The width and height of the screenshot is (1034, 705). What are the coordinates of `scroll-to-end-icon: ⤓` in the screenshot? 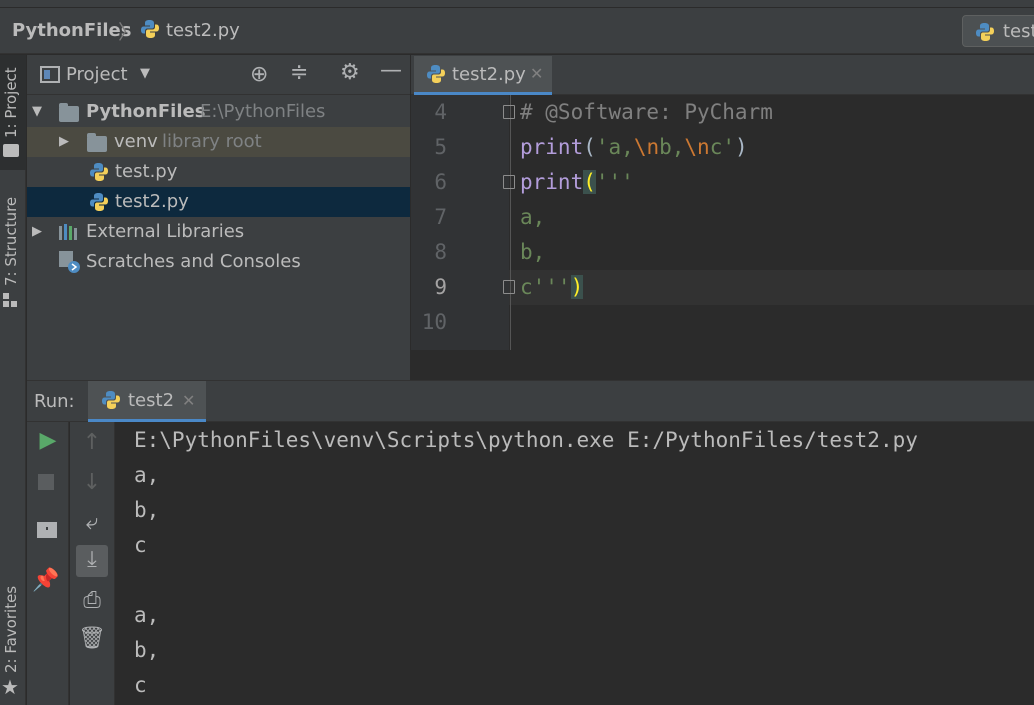 It's located at (92, 559).